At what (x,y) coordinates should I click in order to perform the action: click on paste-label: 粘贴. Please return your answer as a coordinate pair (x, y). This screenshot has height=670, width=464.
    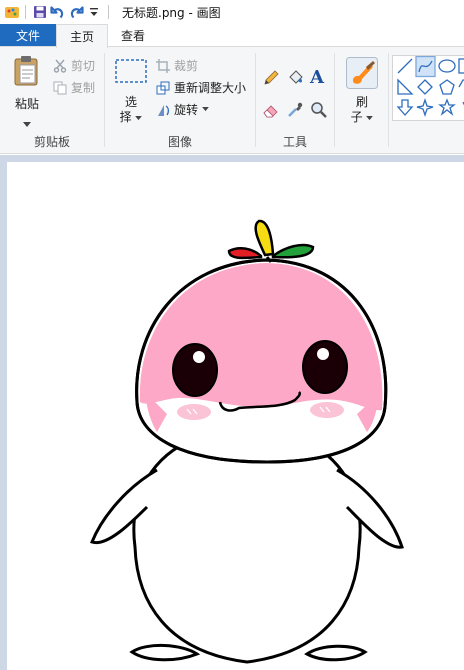
    Looking at the image, I should click on (26, 104).